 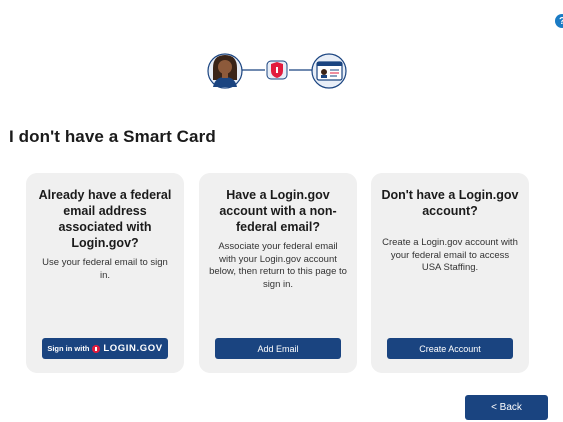 I want to click on hero-illustration, so click(x=277, y=71).